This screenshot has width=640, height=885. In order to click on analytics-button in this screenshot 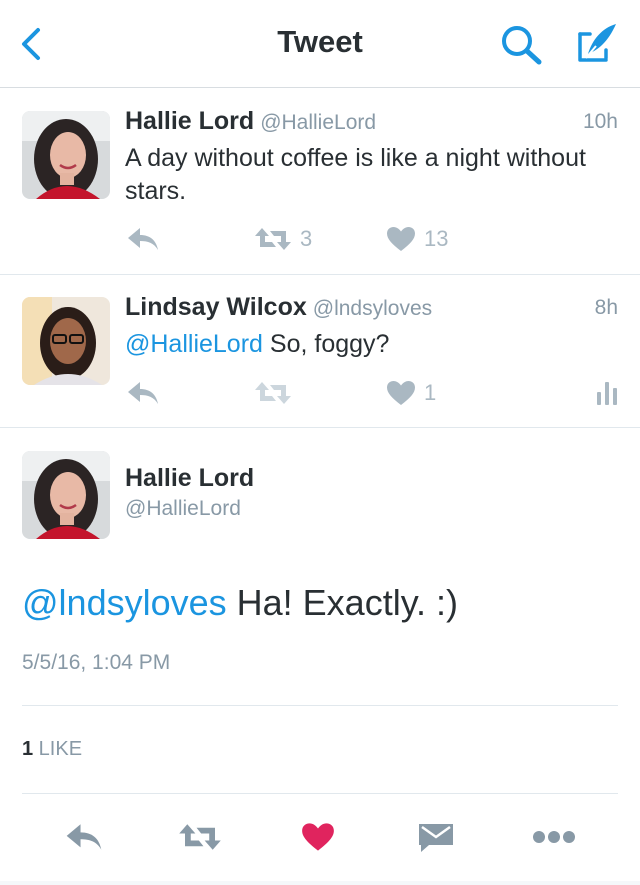, I will do `click(607, 393)`.